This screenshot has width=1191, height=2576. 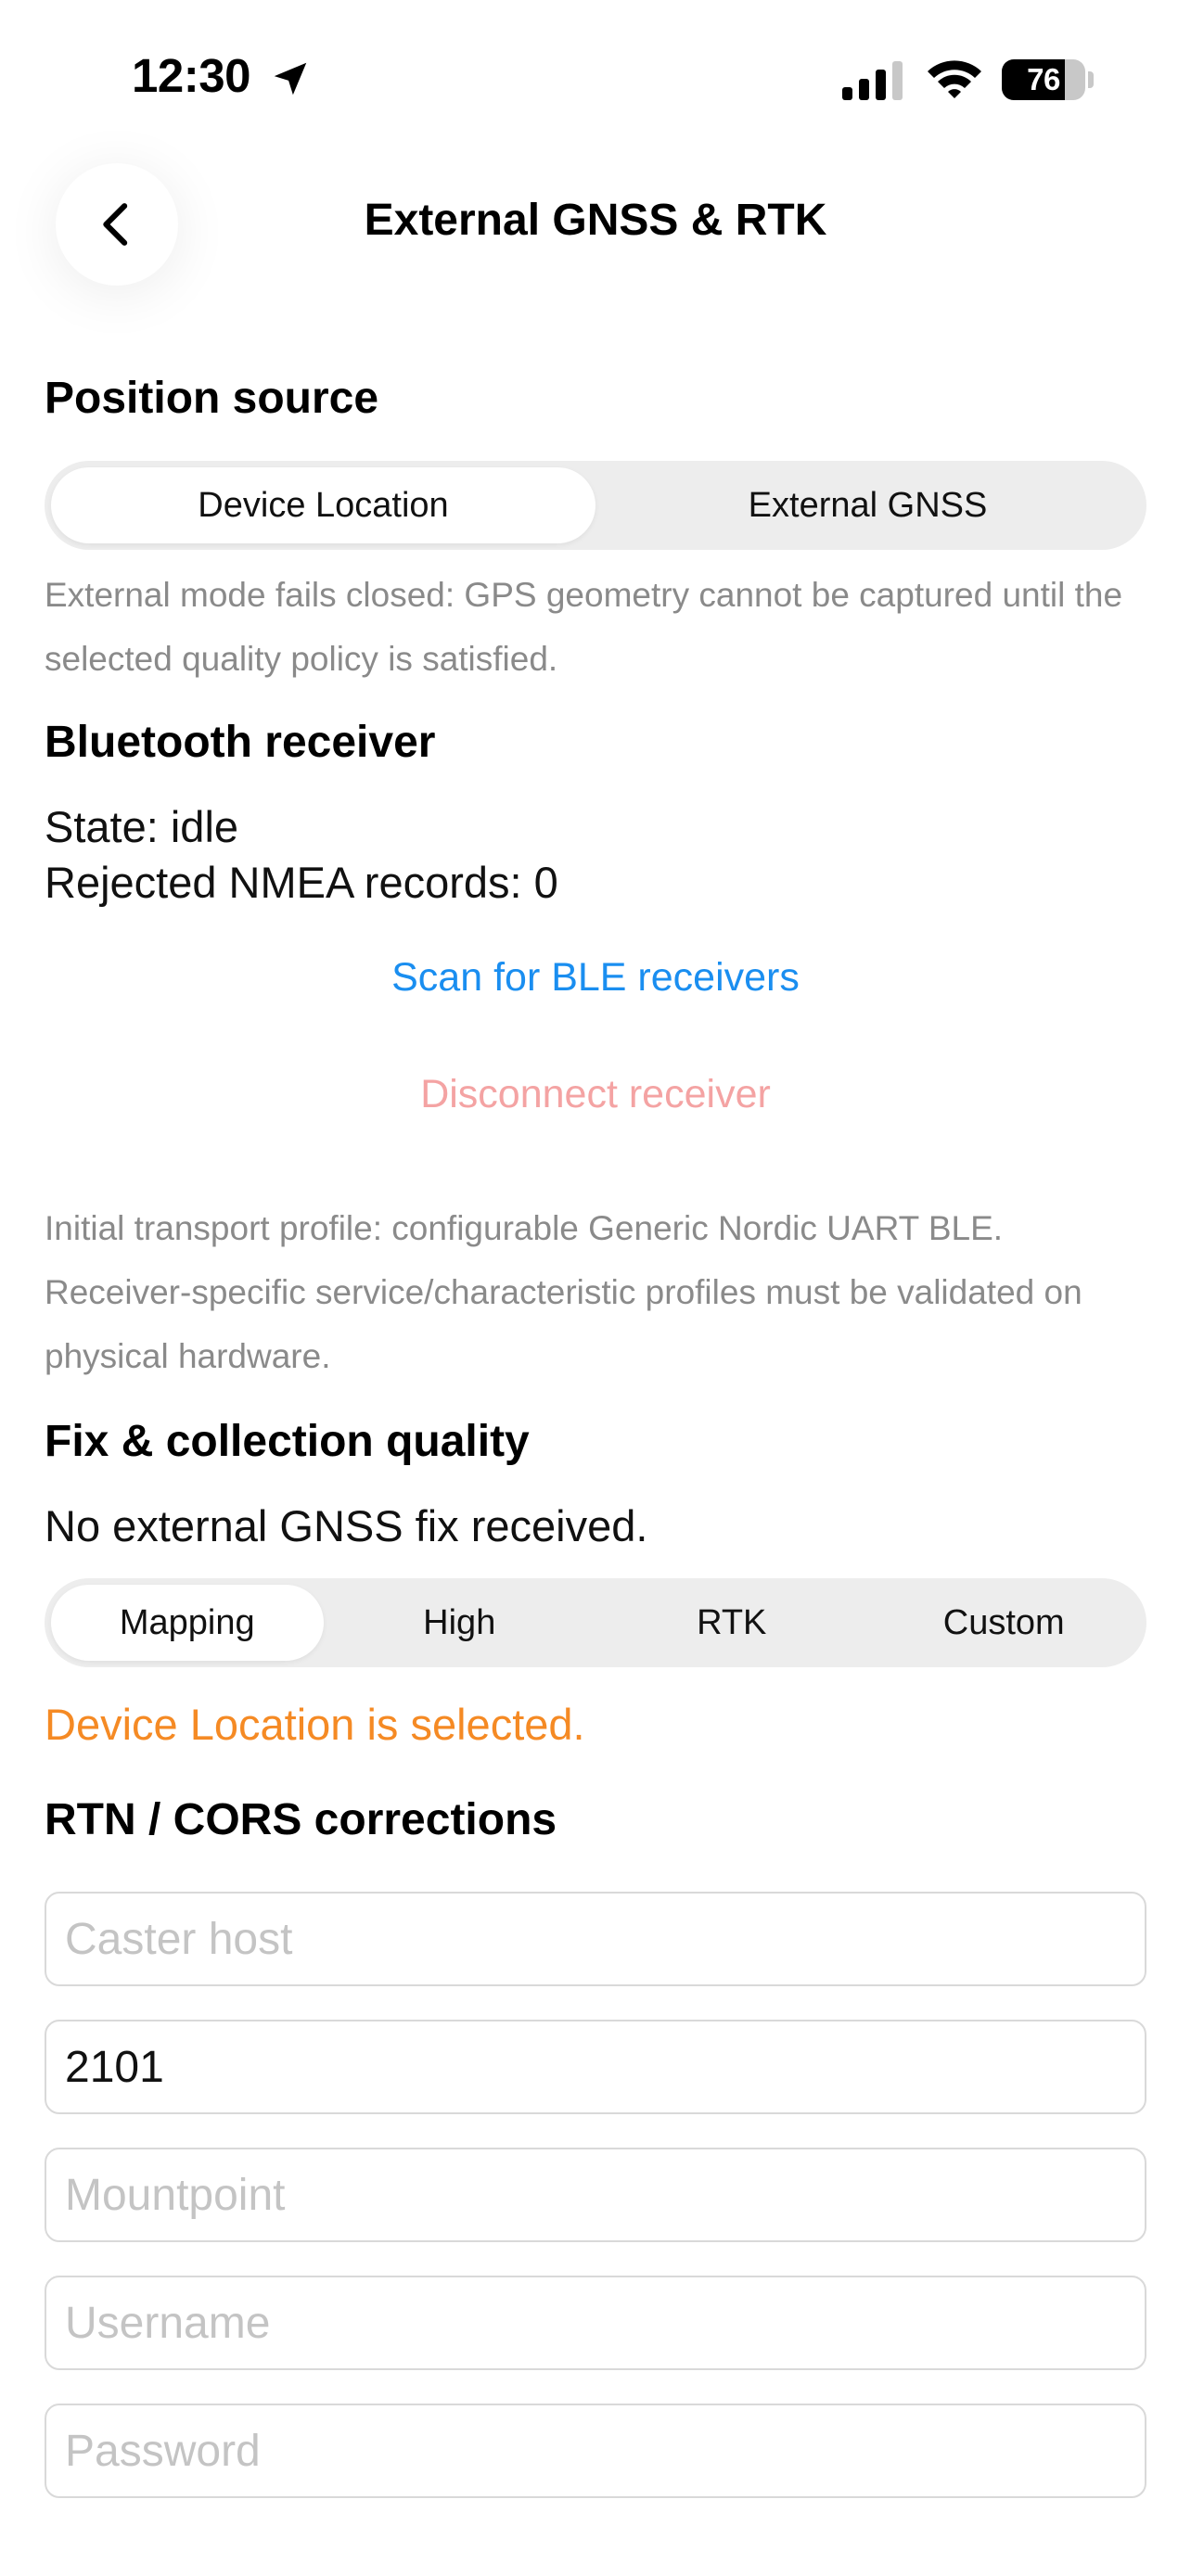 What do you see at coordinates (595, 221) in the screenshot?
I see `page-title: External GNSS & RTK` at bounding box center [595, 221].